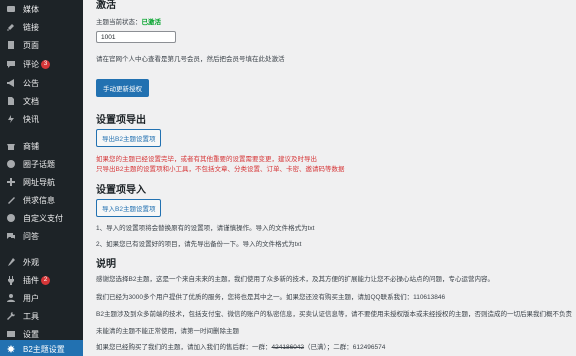 Image resolution: width=576 pixels, height=356 pixels. What do you see at coordinates (31, 236) in the screenshot?
I see `sidebar-item-label: 问答` at bounding box center [31, 236].